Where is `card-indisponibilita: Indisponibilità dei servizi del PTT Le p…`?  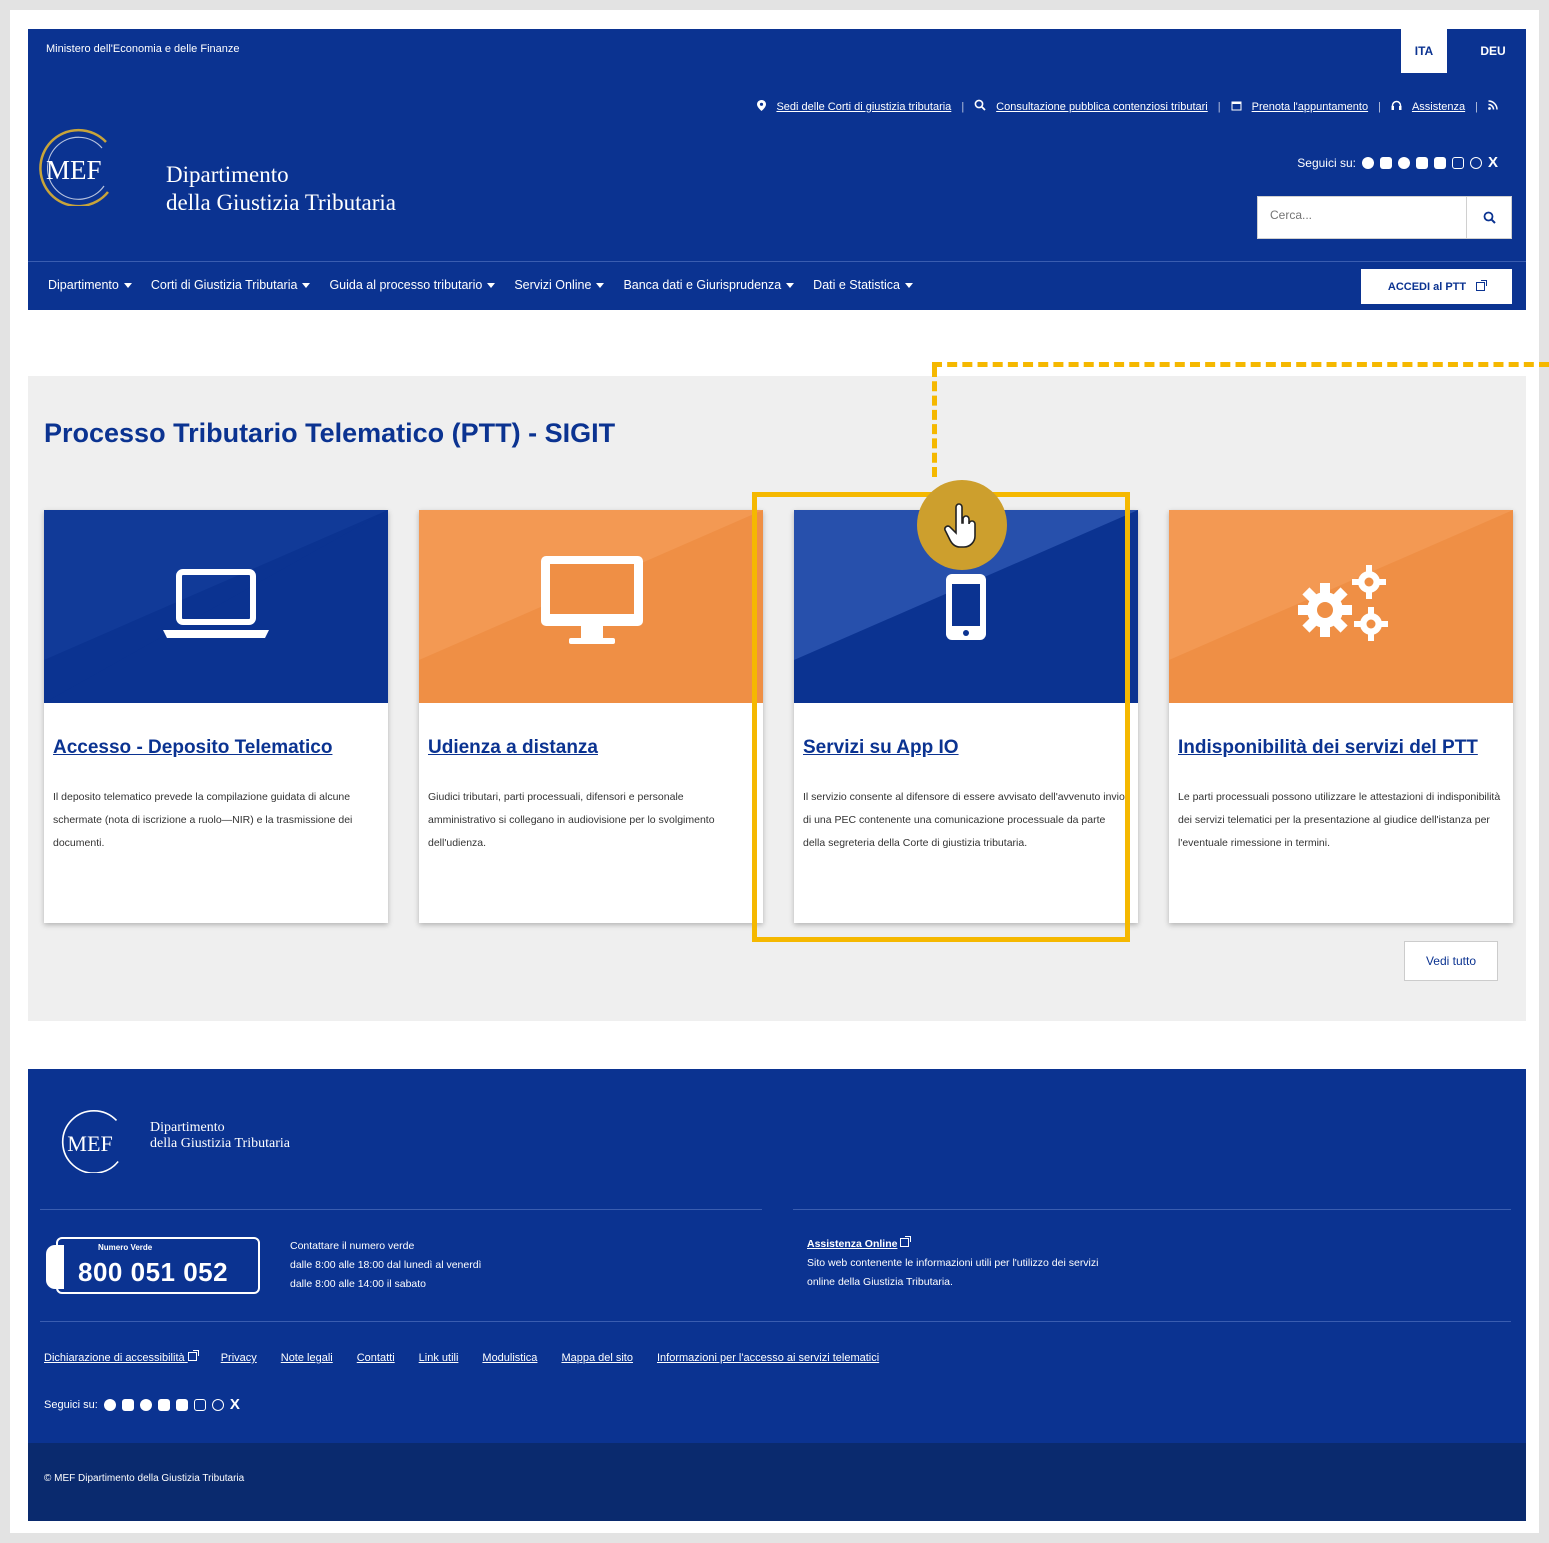 card-indisponibilita: Indisponibilità dei servizi del PTT Le p… is located at coordinates (1341, 716).